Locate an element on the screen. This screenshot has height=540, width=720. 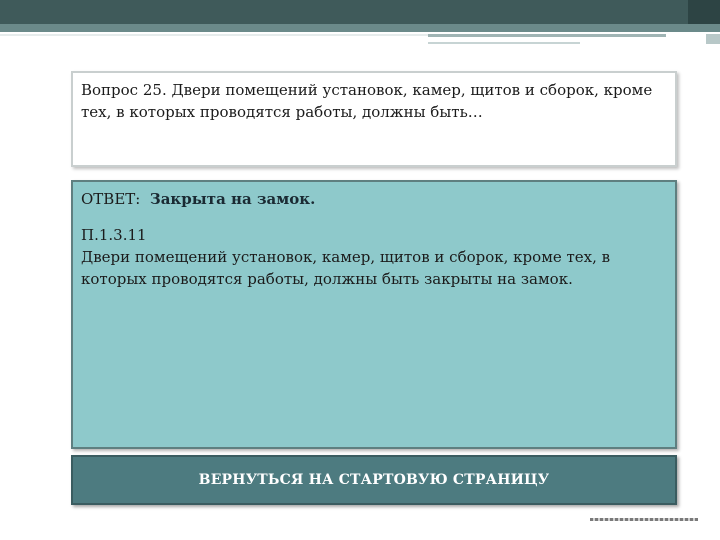
accent-stripe is located at coordinates (360, 28).